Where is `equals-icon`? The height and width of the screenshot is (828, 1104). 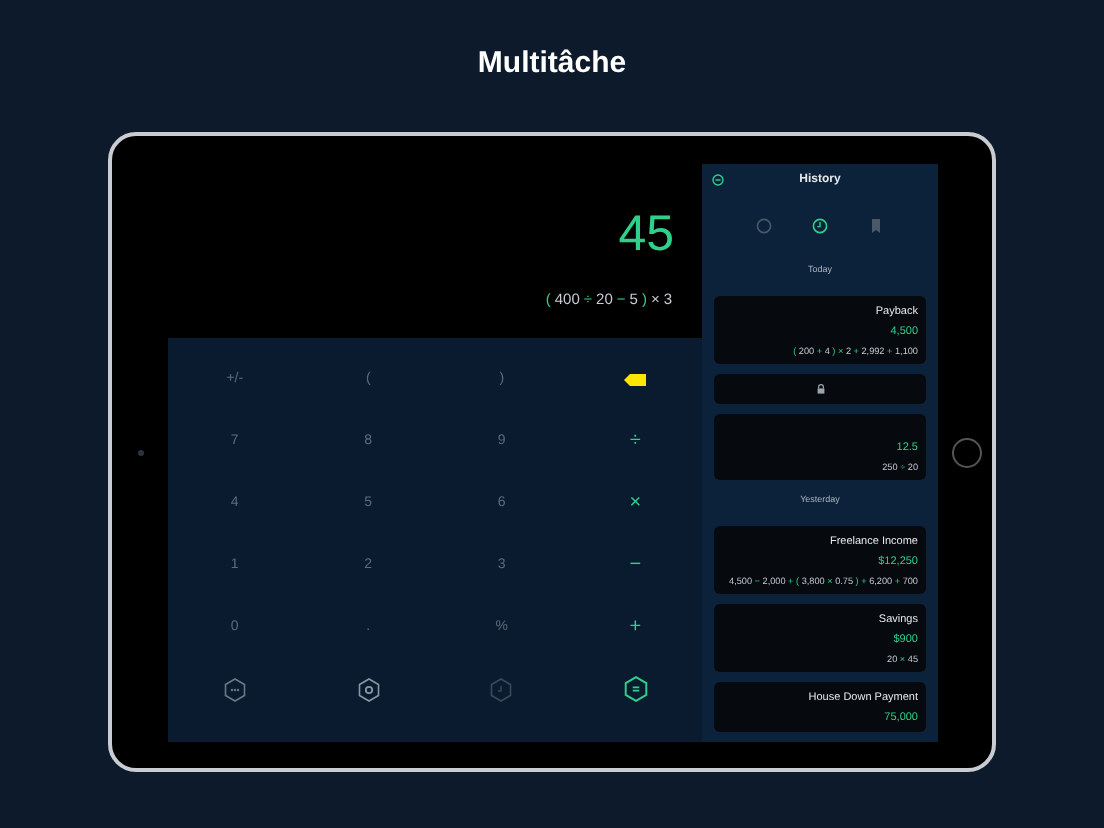 equals-icon is located at coordinates (635, 689).